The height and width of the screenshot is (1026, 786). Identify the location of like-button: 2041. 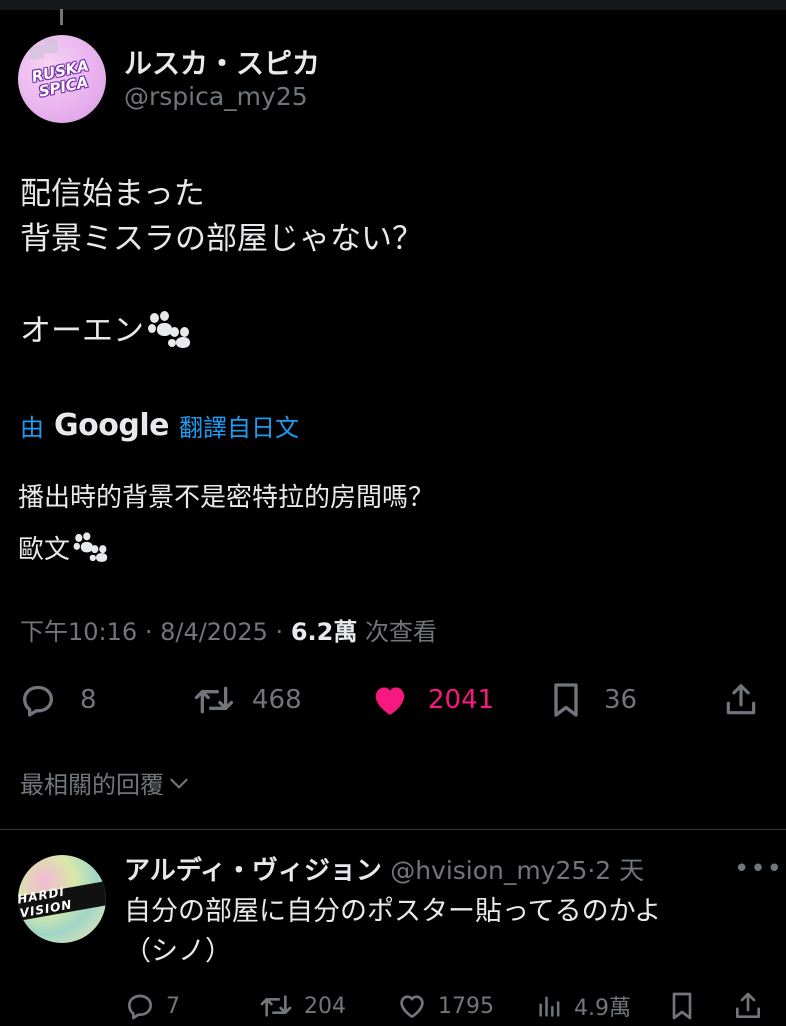
(432, 700).